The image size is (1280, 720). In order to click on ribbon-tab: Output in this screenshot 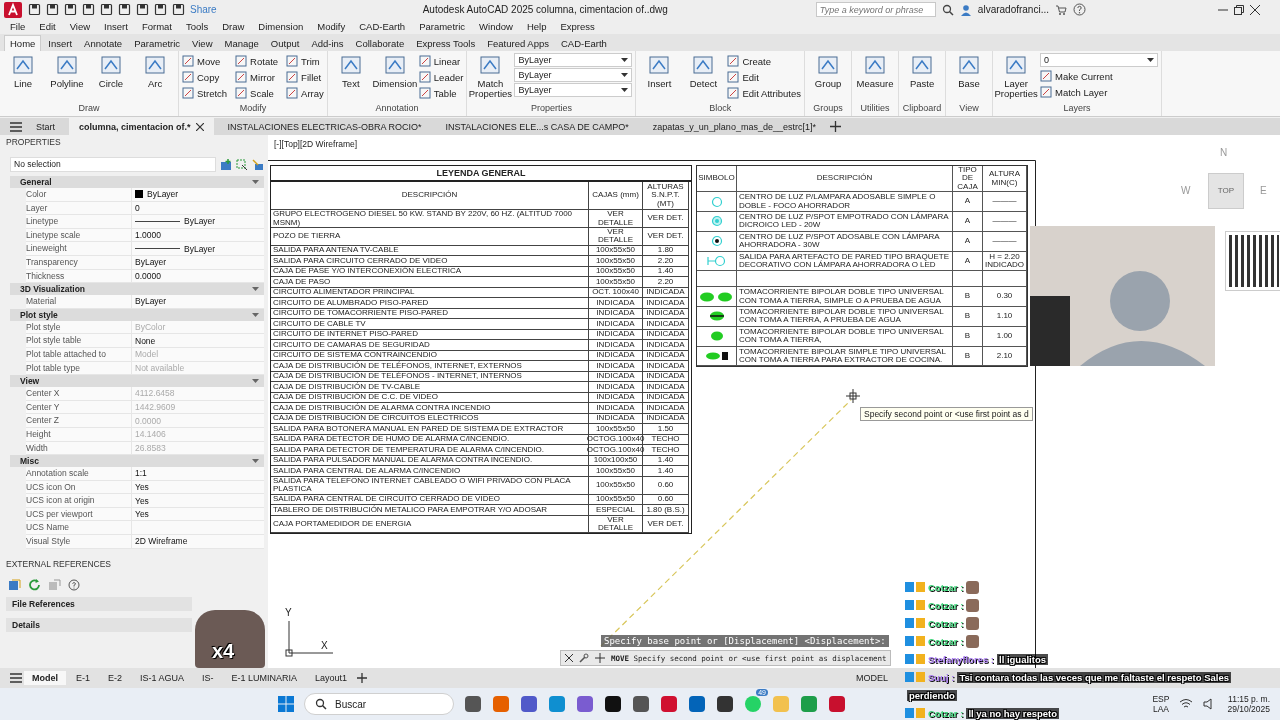, I will do `click(285, 43)`.